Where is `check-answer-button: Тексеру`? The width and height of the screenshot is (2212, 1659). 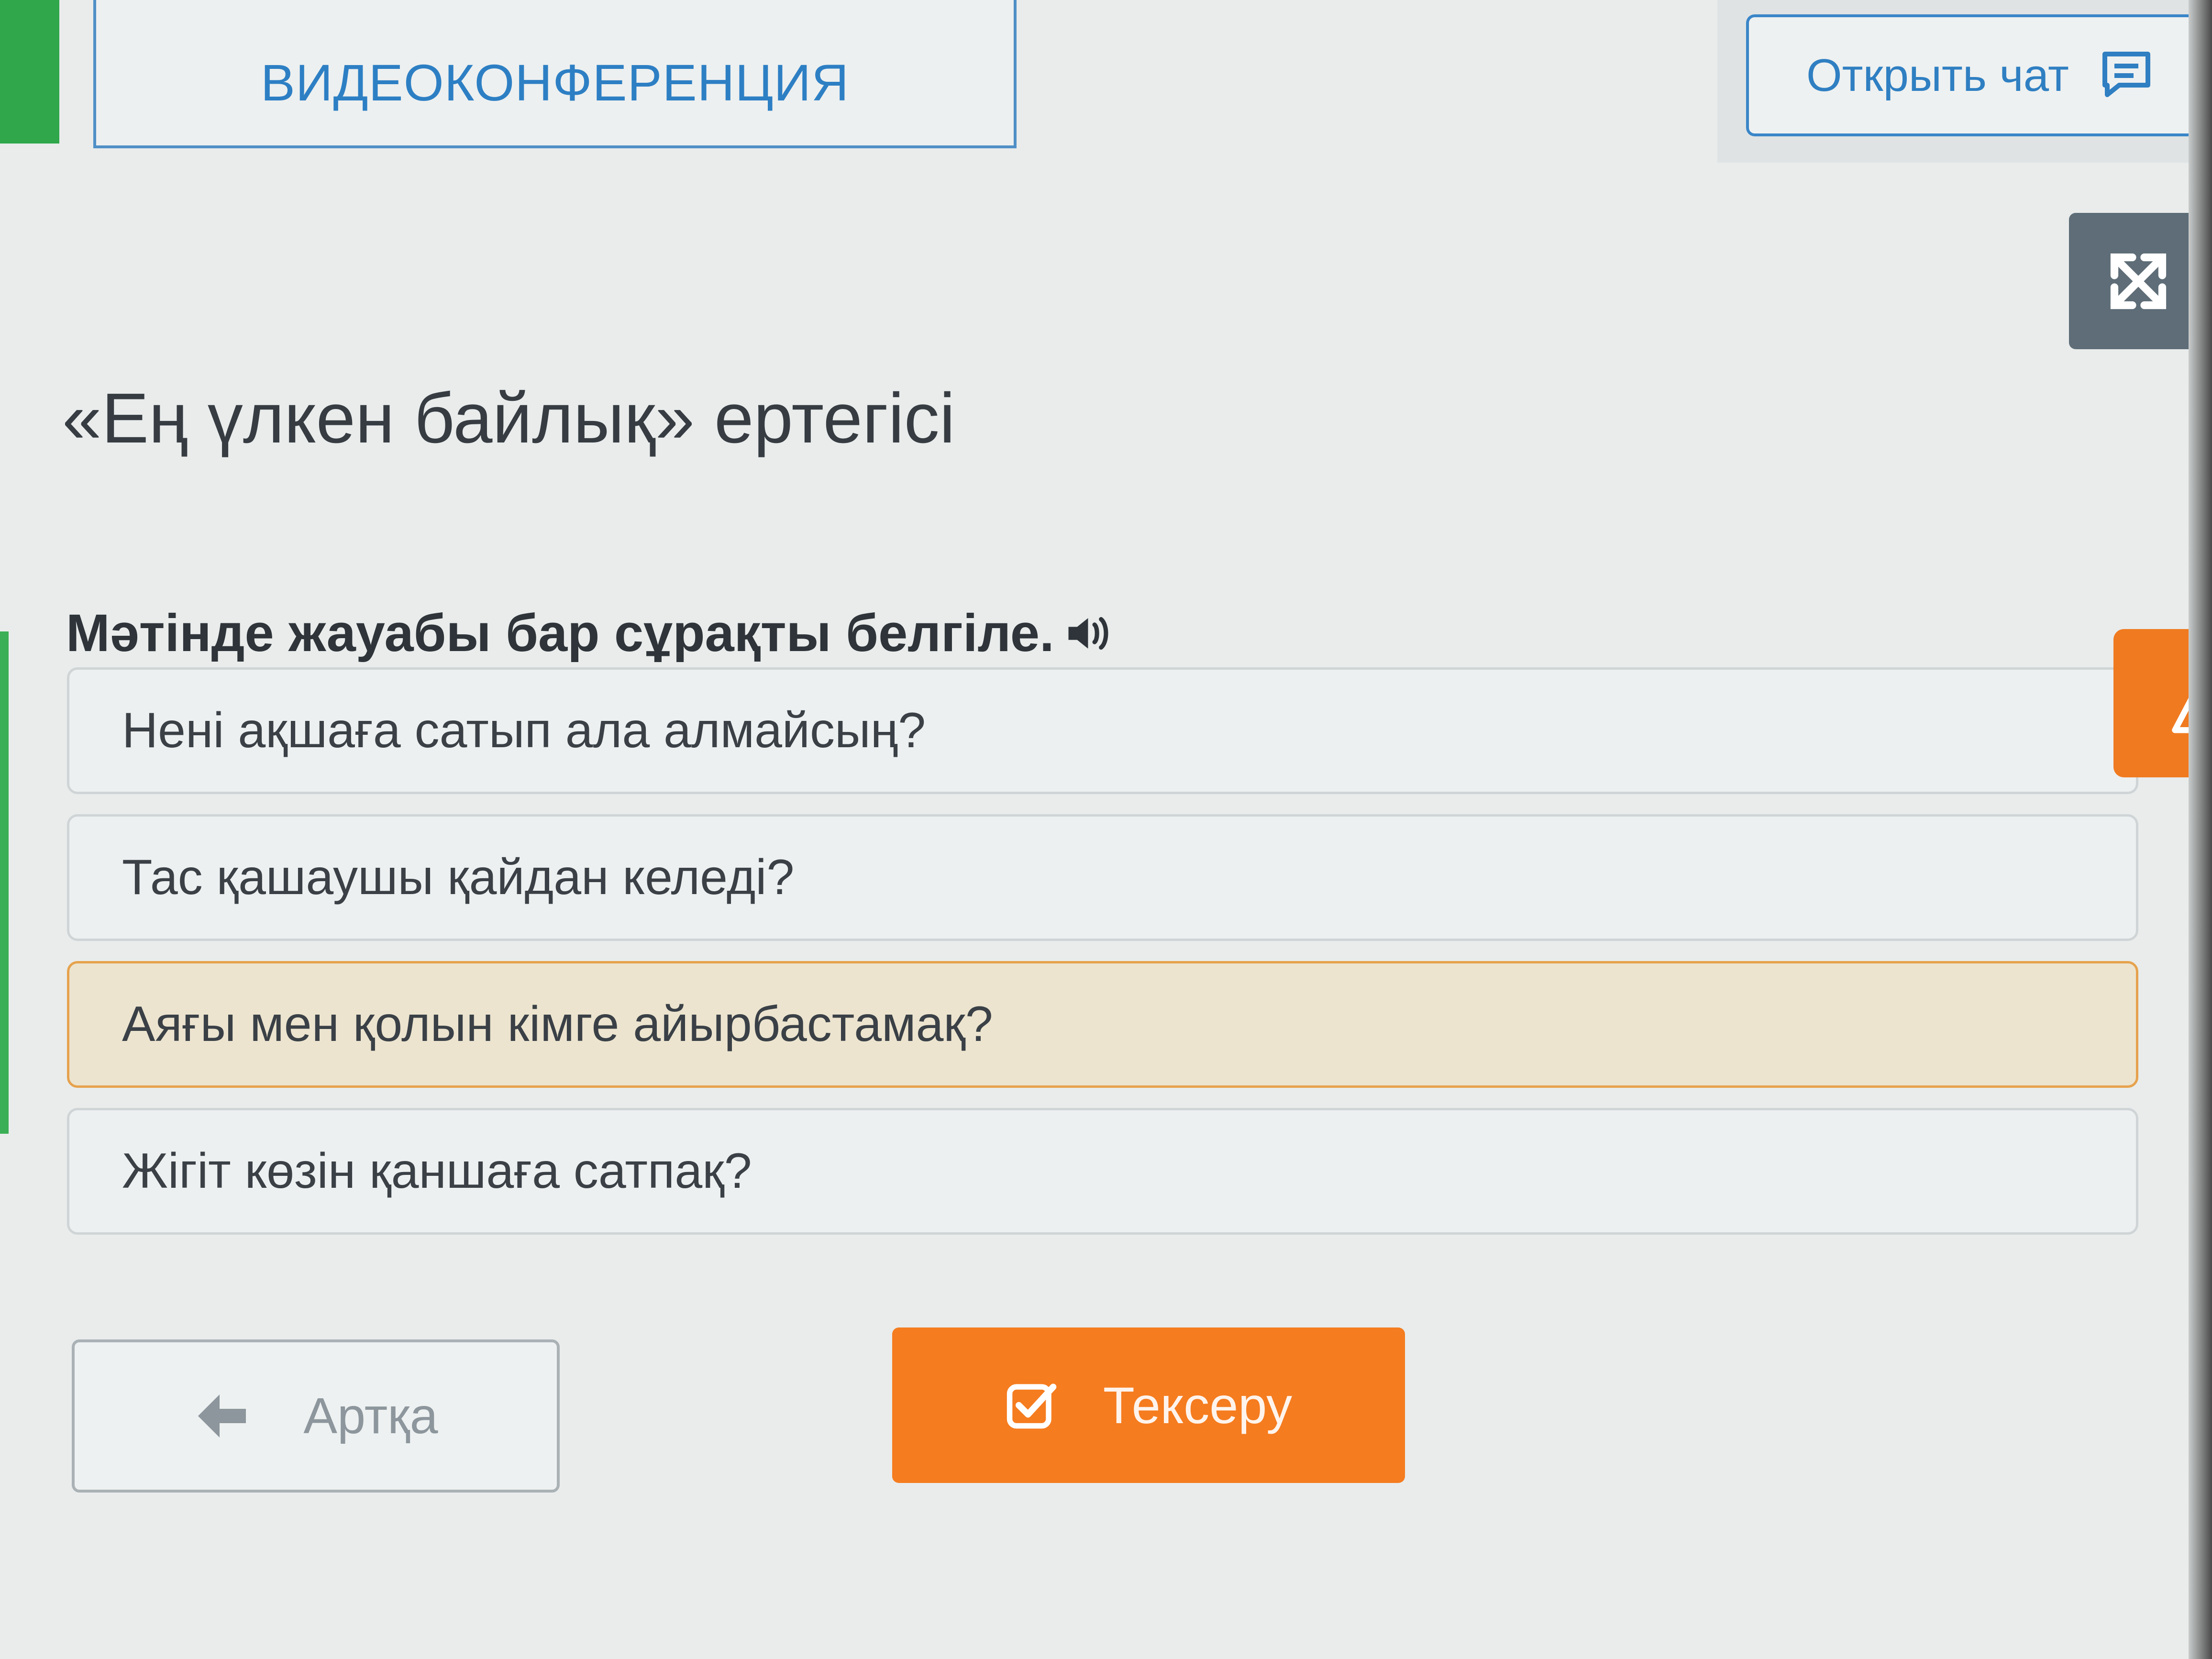 check-answer-button: Тексеру is located at coordinates (1148, 1405).